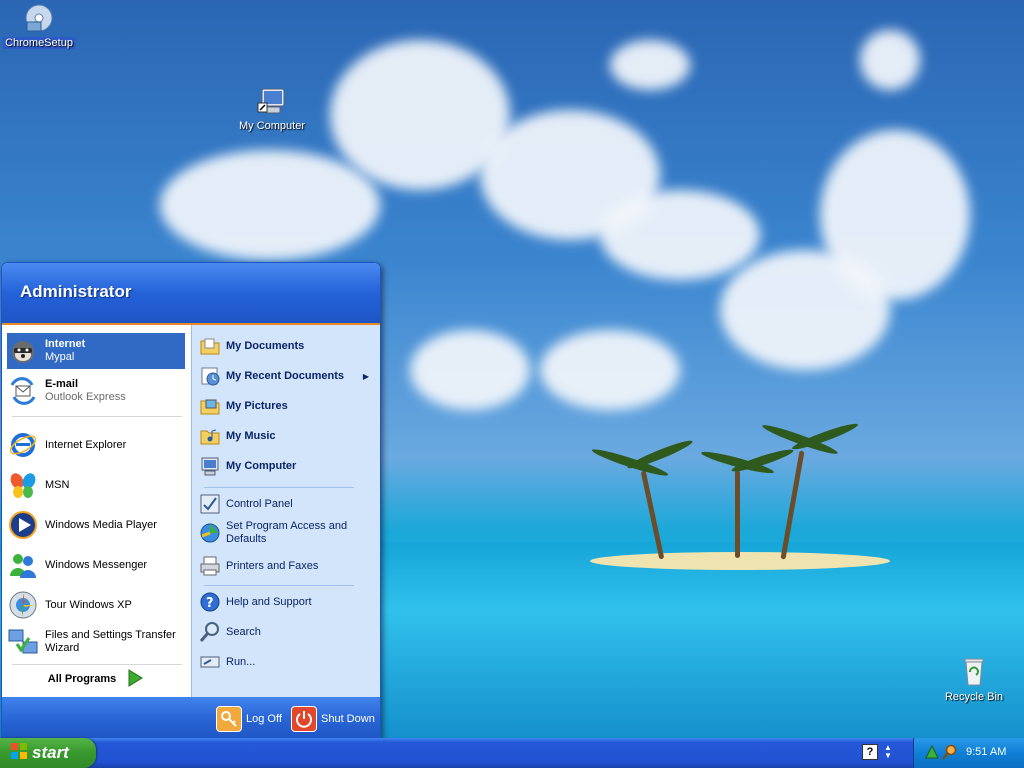 This screenshot has height=768, width=1024. Describe the element at coordinates (60, 357) in the screenshot. I see `pinned-internet-sub: Mypal` at that location.